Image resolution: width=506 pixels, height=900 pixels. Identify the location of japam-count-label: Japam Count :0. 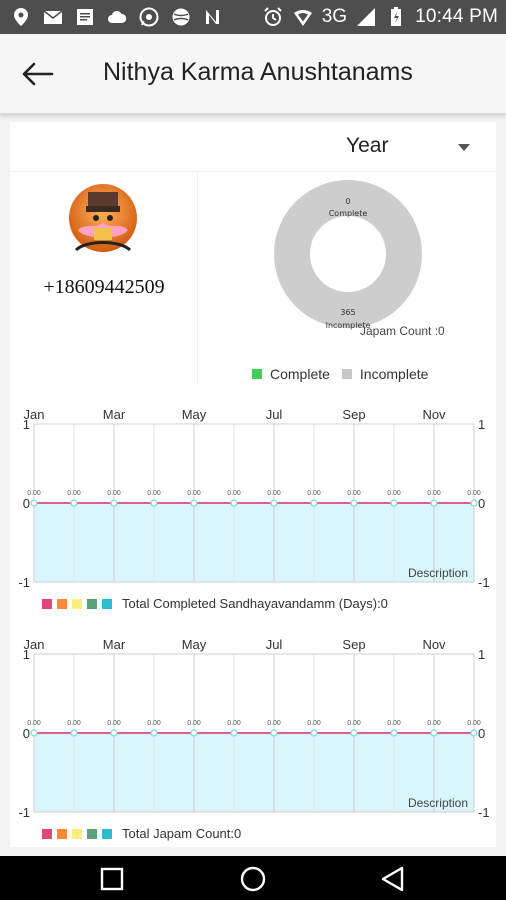
(402, 331).